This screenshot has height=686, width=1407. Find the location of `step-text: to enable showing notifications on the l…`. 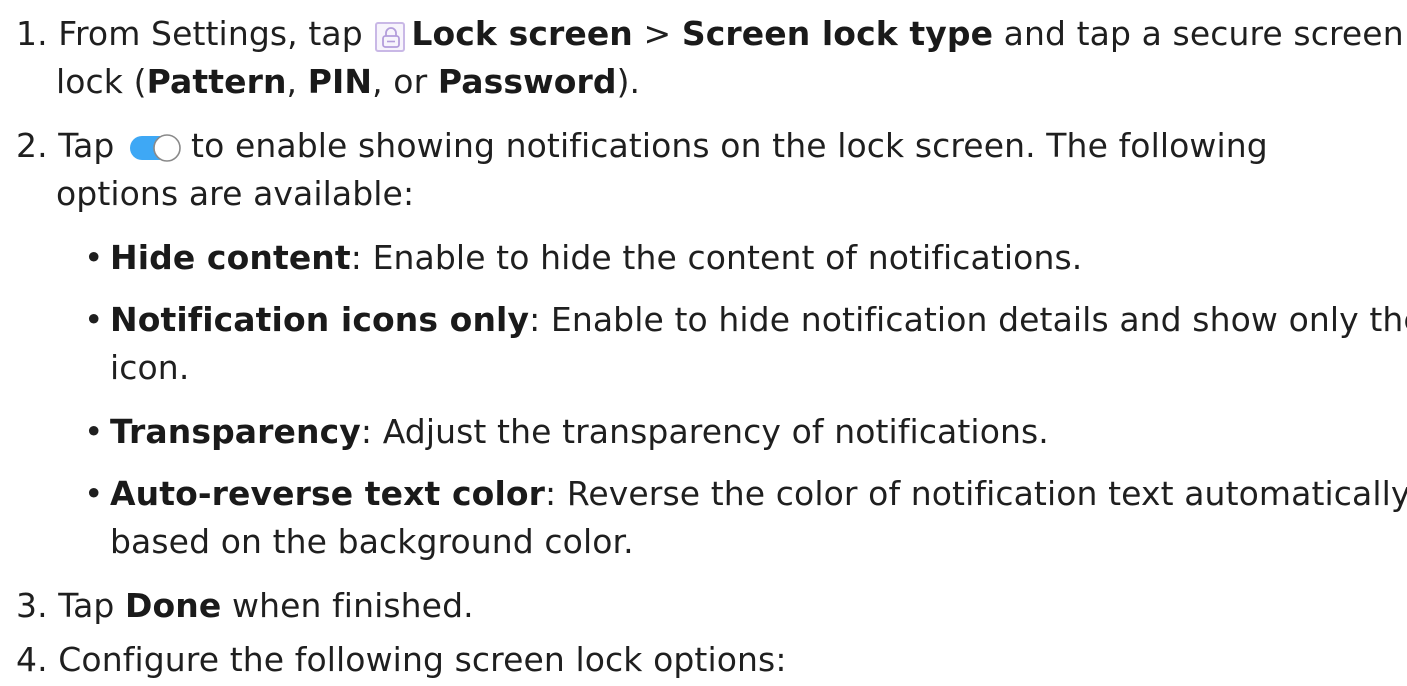

step-text: to enable showing notifications on the l… is located at coordinates (729, 145).